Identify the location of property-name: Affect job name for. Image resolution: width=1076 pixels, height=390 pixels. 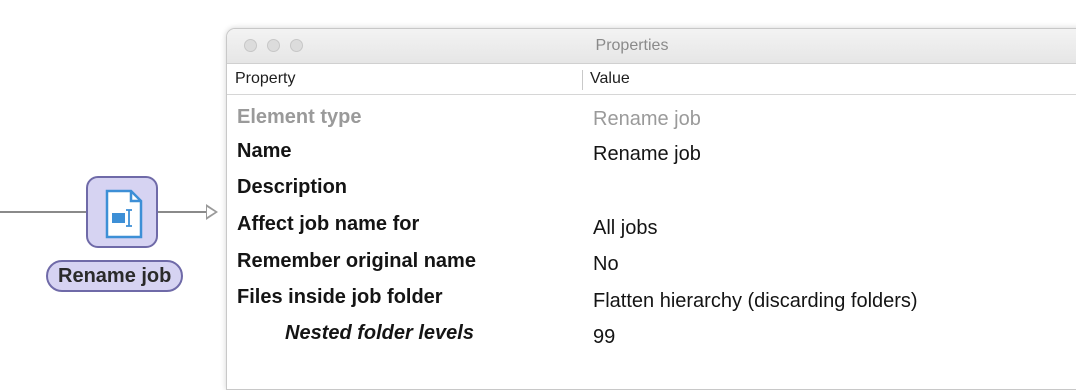
(328, 224).